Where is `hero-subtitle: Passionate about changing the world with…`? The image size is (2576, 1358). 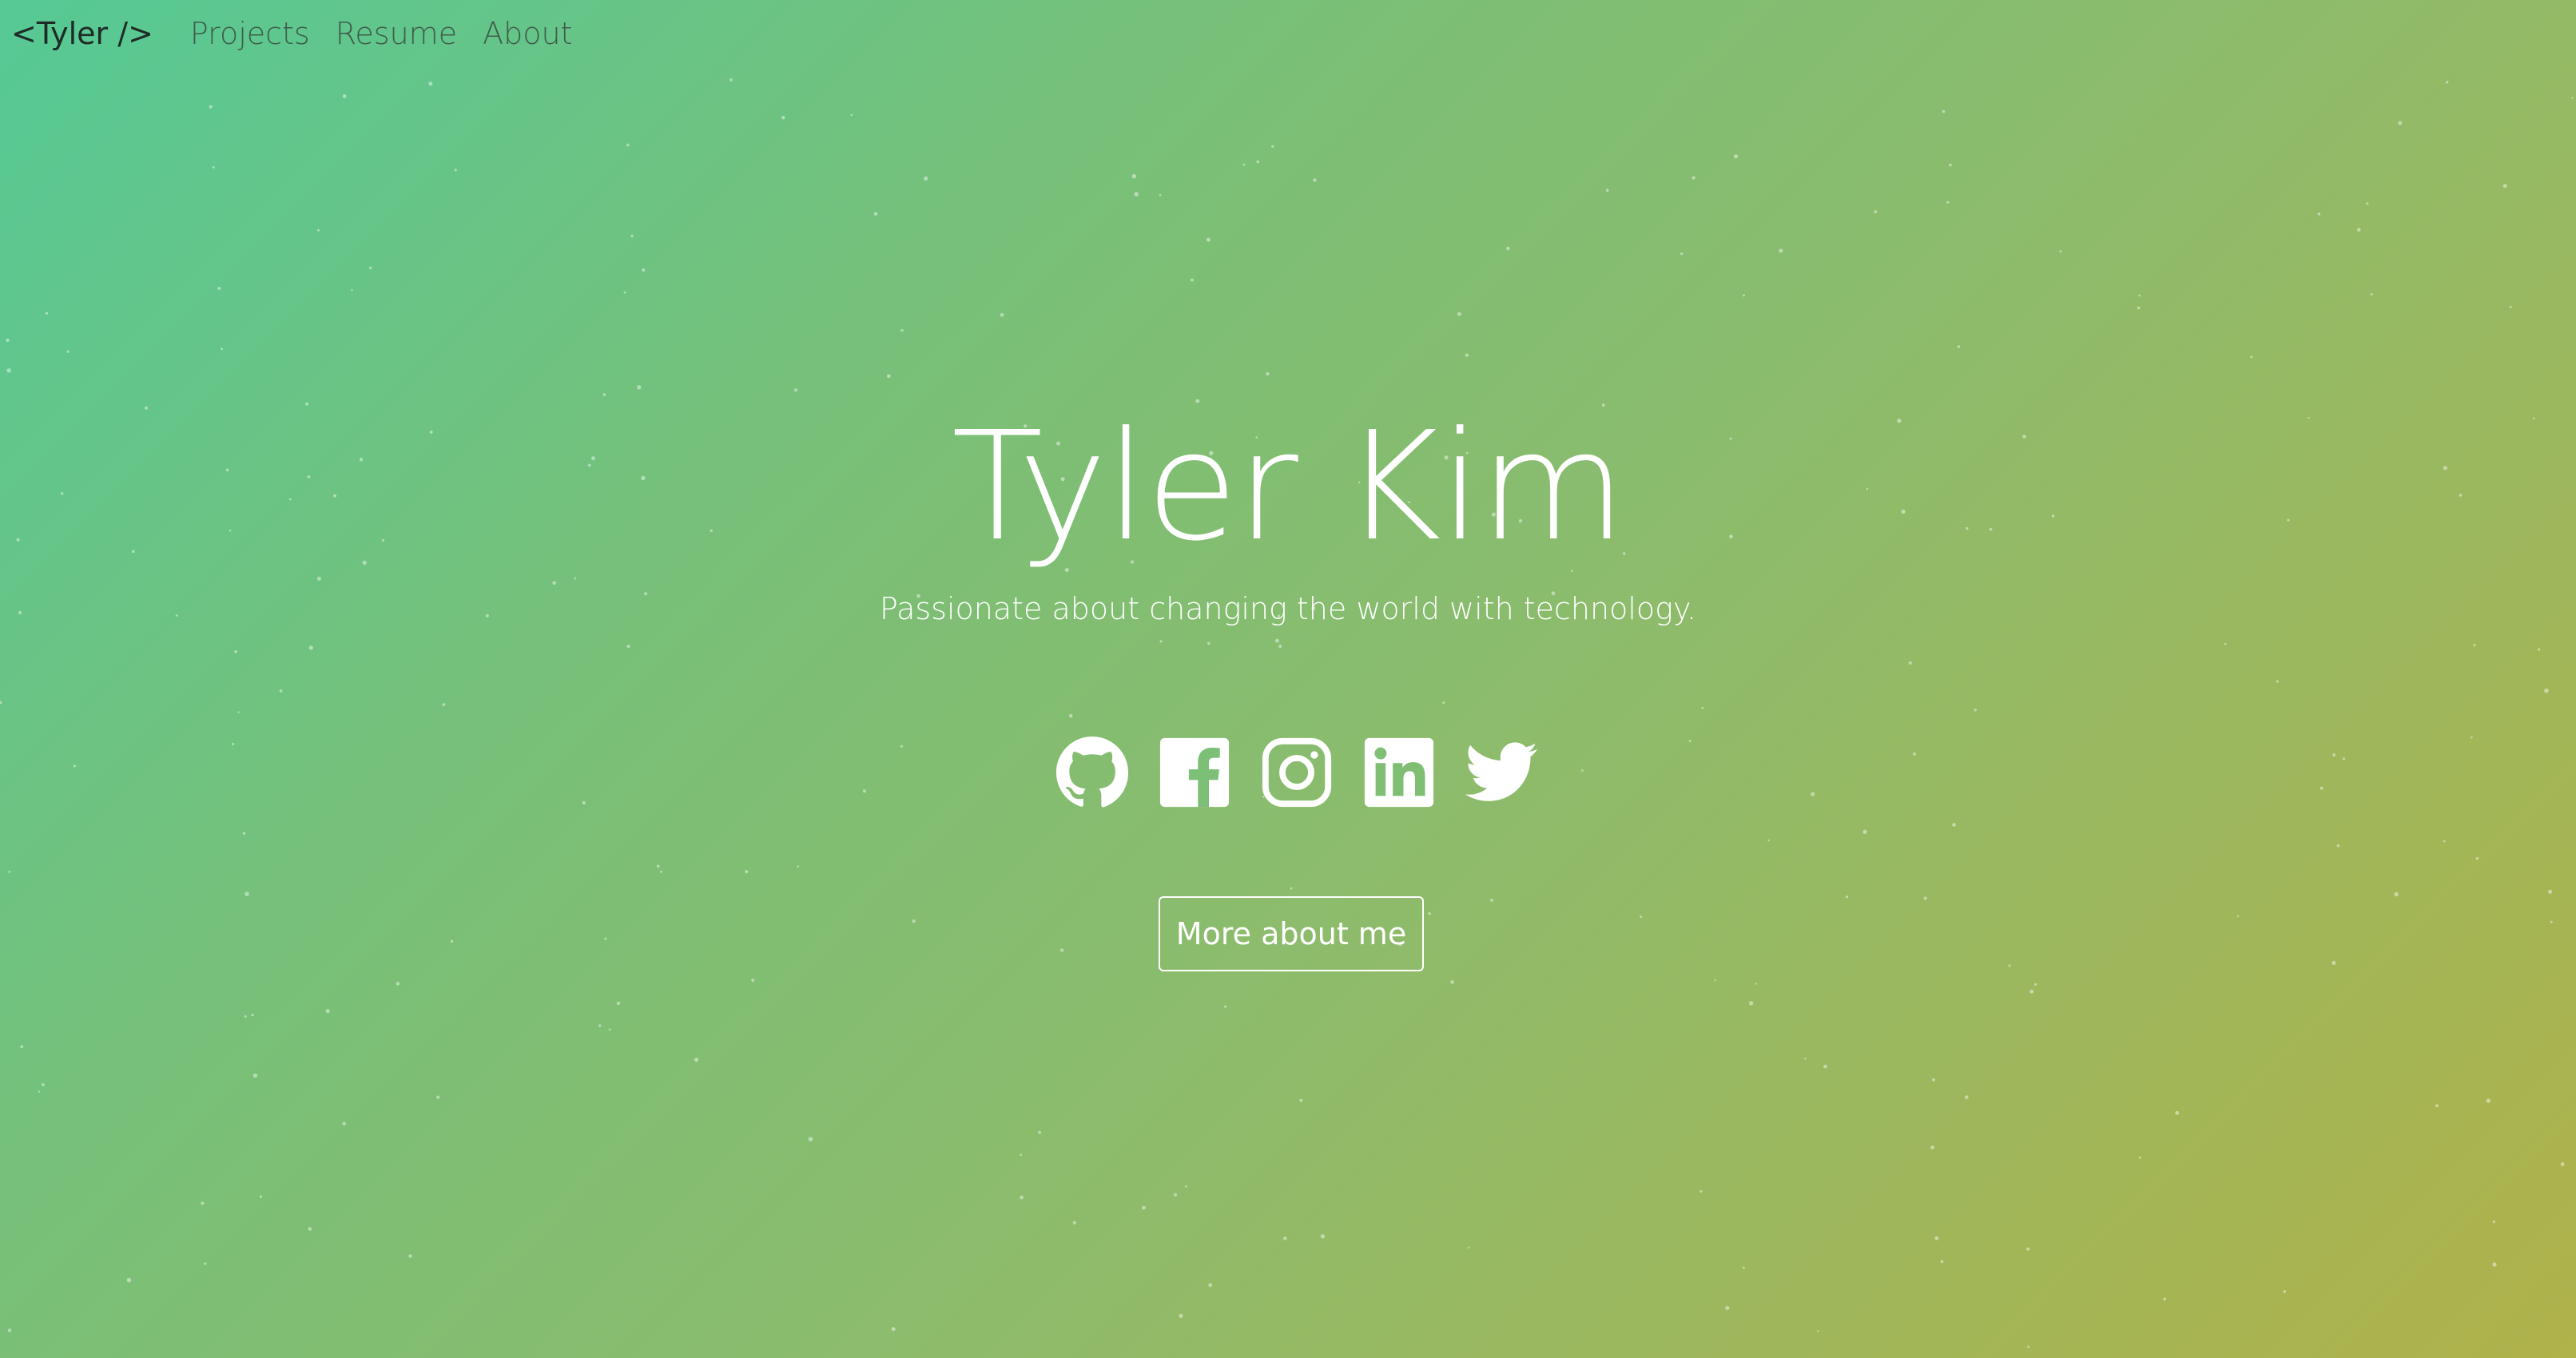
hero-subtitle: Passionate about changing the world with… is located at coordinates (1288, 608).